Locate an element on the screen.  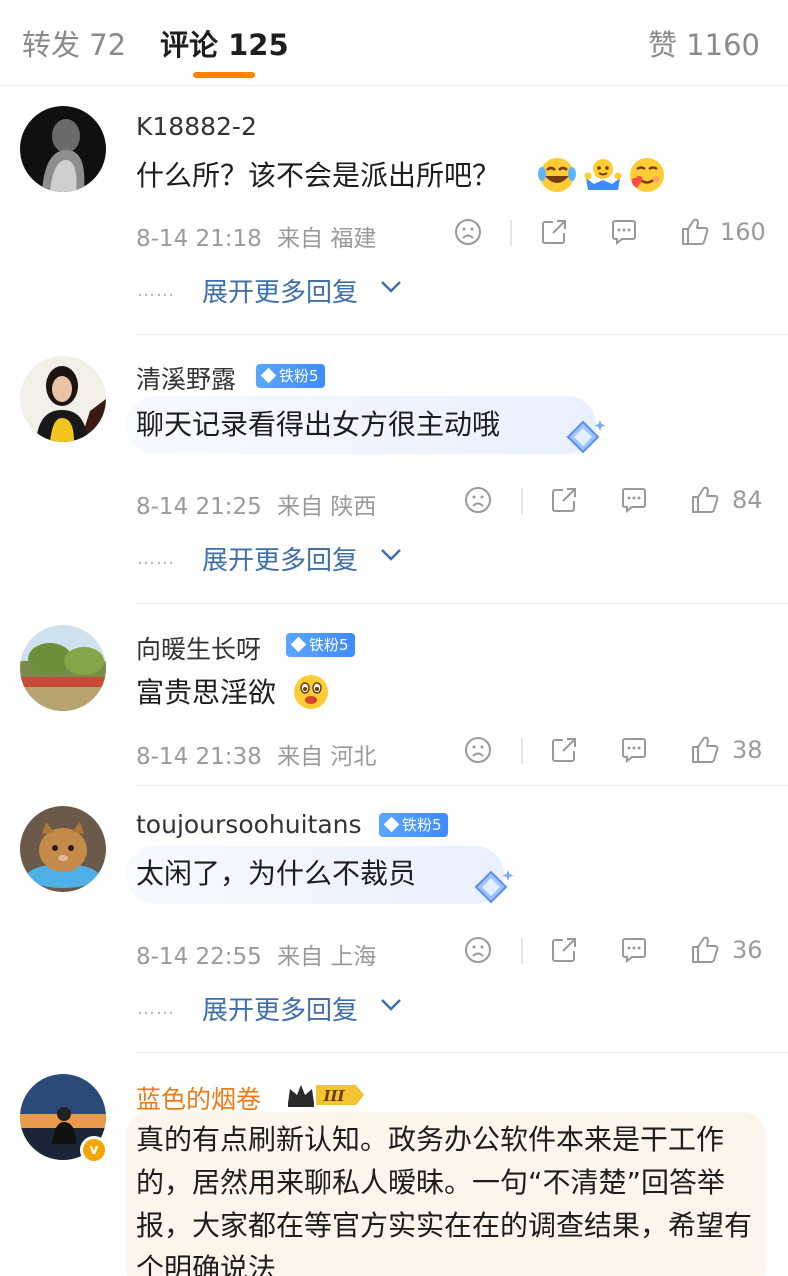
verified-badge-icon: v is located at coordinates (94, 1150).